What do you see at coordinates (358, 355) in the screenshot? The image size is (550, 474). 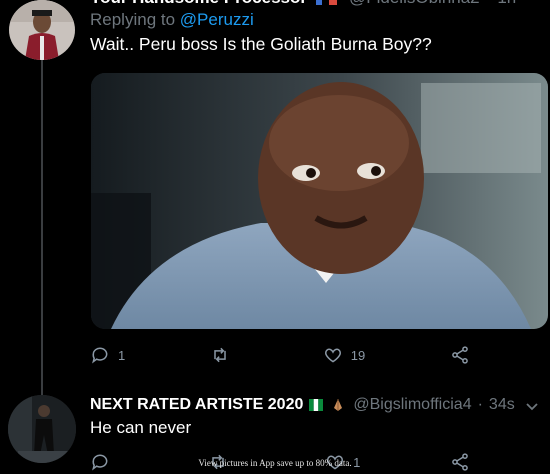 I see `like-count: 19` at bounding box center [358, 355].